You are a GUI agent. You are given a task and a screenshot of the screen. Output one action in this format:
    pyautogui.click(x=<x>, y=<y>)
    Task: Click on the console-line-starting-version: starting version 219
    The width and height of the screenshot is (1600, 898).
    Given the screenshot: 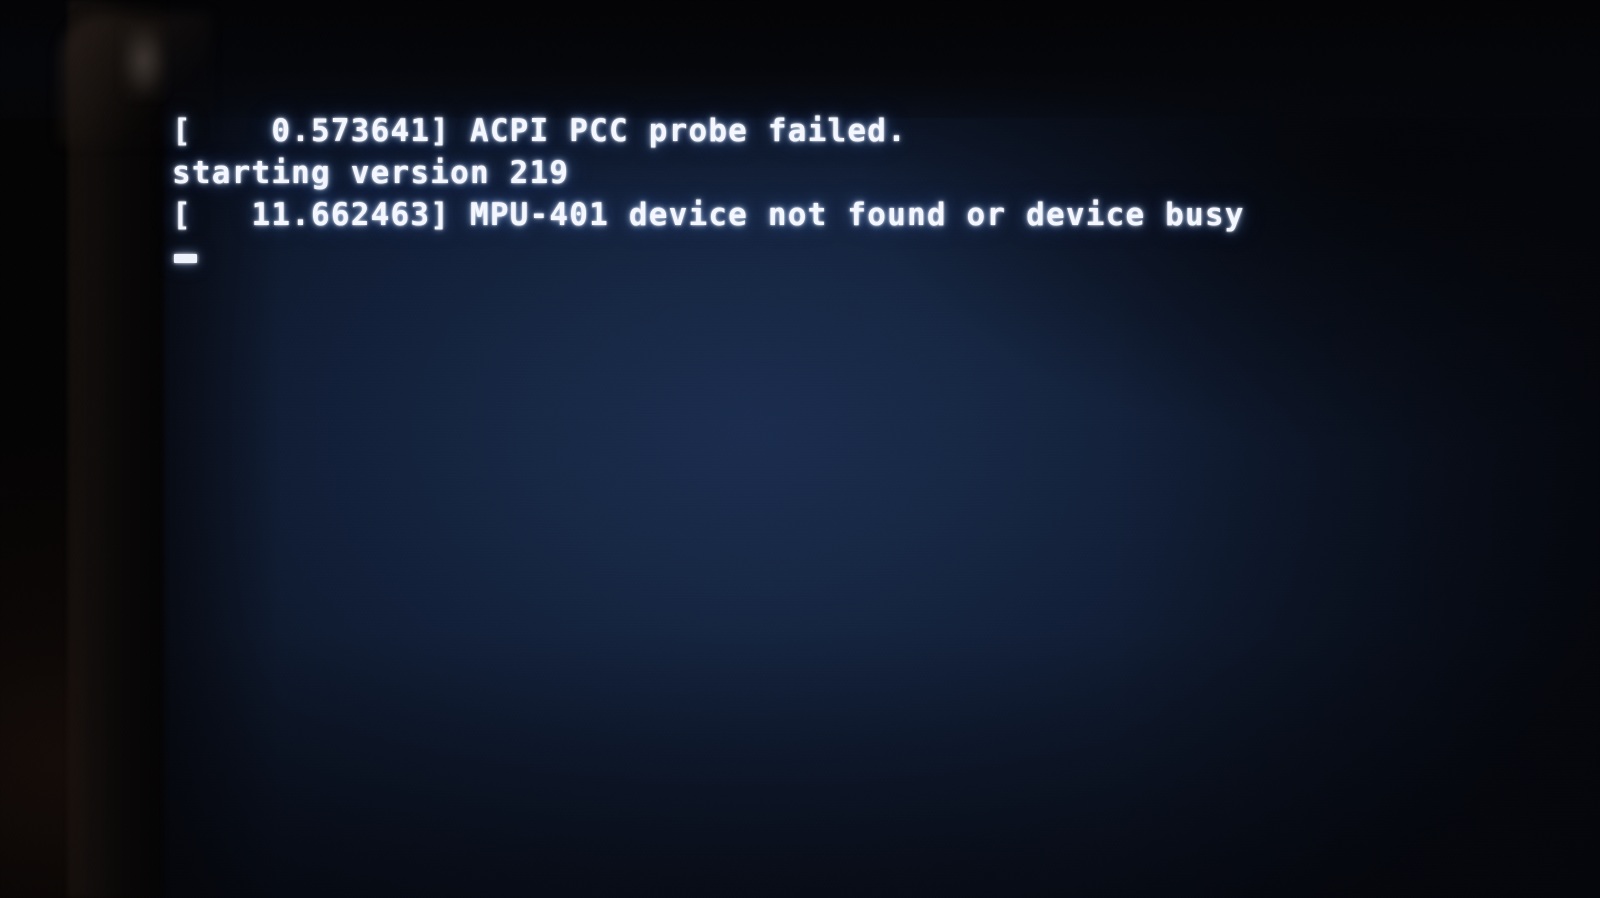 What is the action you would take?
    pyautogui.click(x=371, y=173)
    